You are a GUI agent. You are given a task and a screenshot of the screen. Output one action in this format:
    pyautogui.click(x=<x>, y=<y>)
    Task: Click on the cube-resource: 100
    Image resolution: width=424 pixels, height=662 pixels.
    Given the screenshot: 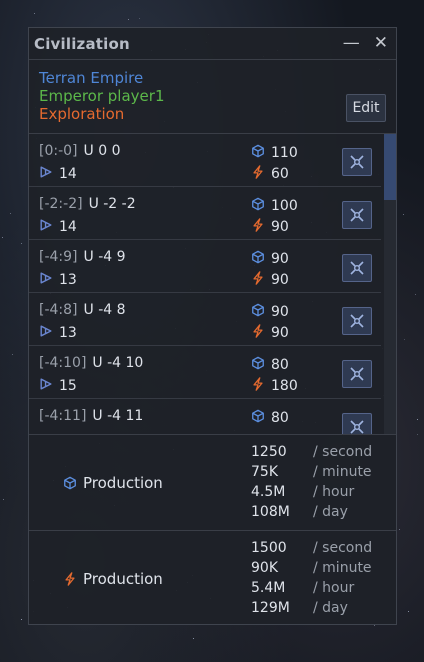 What is the action you would take?
    pyautogui.click(x=274, y=205)
    